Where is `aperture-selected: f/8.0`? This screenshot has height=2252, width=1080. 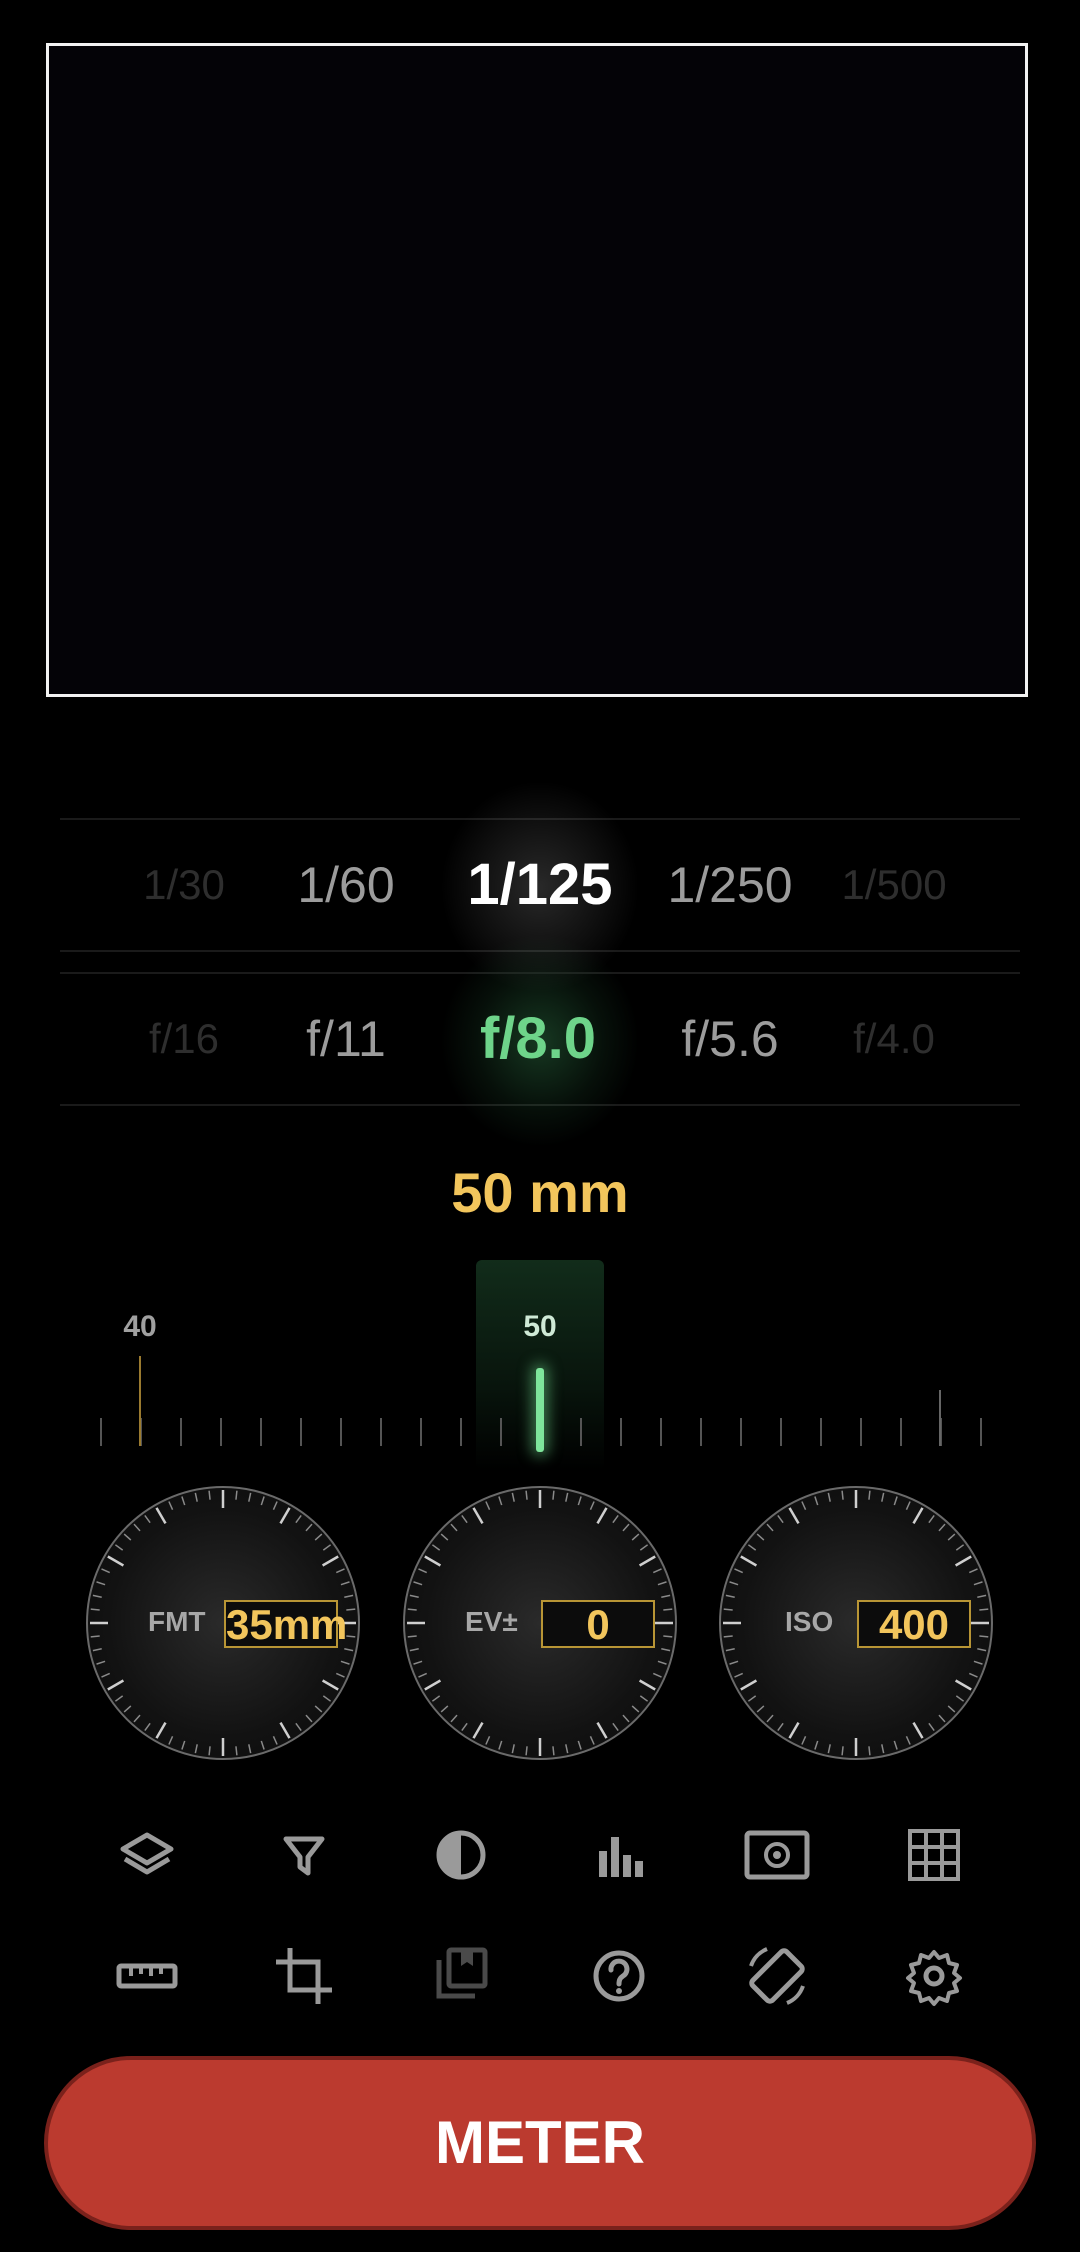 aperture-selected: f/8.0 is located at coordinates (538, 1039).